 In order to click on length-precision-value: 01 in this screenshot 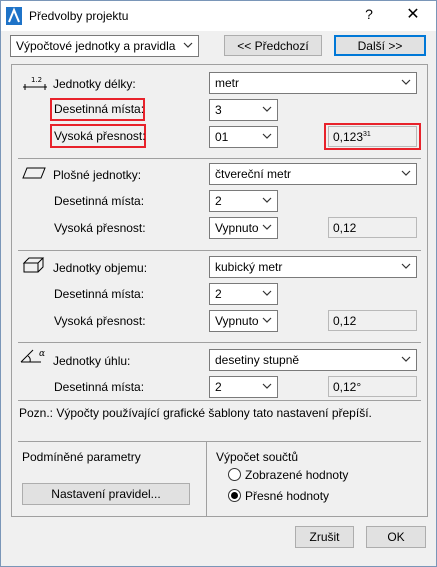, I will do `click(222, 137)`.